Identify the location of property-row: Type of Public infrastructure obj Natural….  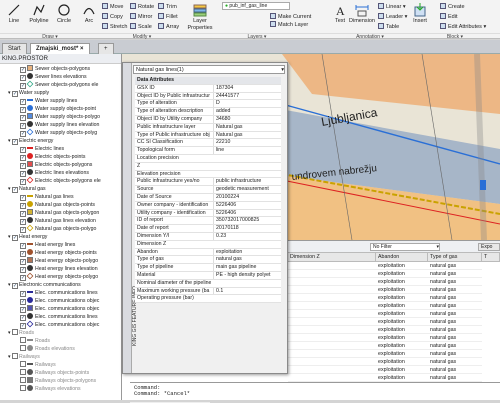
(208, 135).